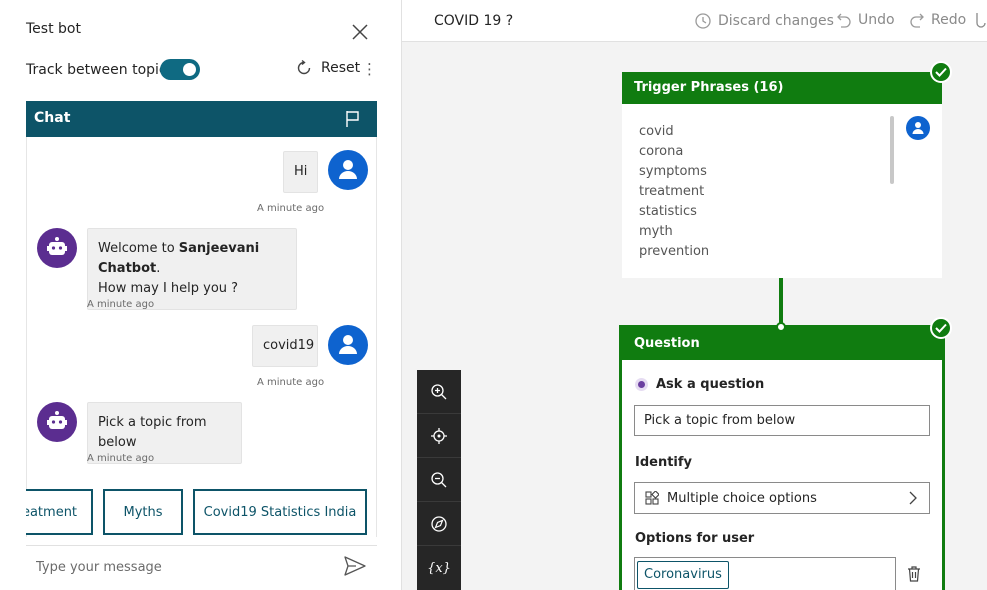  What do you see at coordinates (844, 20) in the screenshot?
I see `undo-icon` at bounding box center [844, 20].